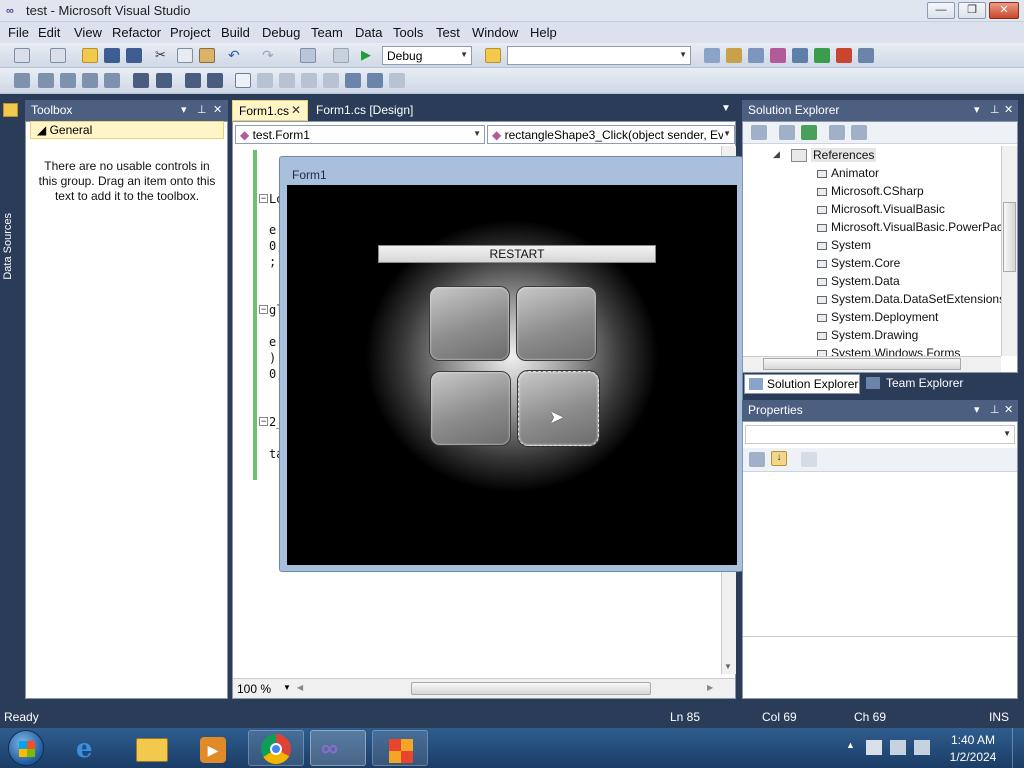 Image resolution: width=1024 pixels, height=768 pixels. What do you see at coordinates (728, 666) in the screenshot?
I see `scroll-down-icon: ▼` at bounding box center [728, 666].